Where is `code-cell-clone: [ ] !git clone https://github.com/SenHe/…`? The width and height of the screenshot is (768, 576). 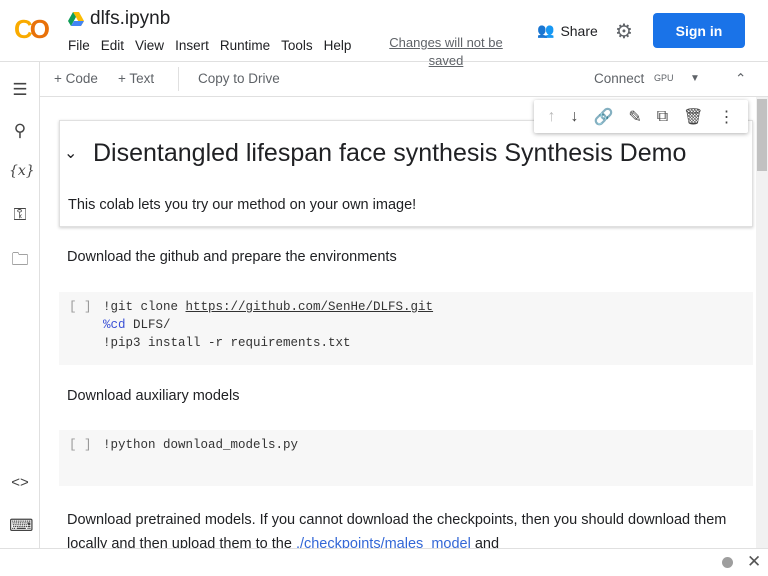
code-cell-clone: [ ] !git clone https://github.com/SenHe/… is located at coordinates (406, 328).